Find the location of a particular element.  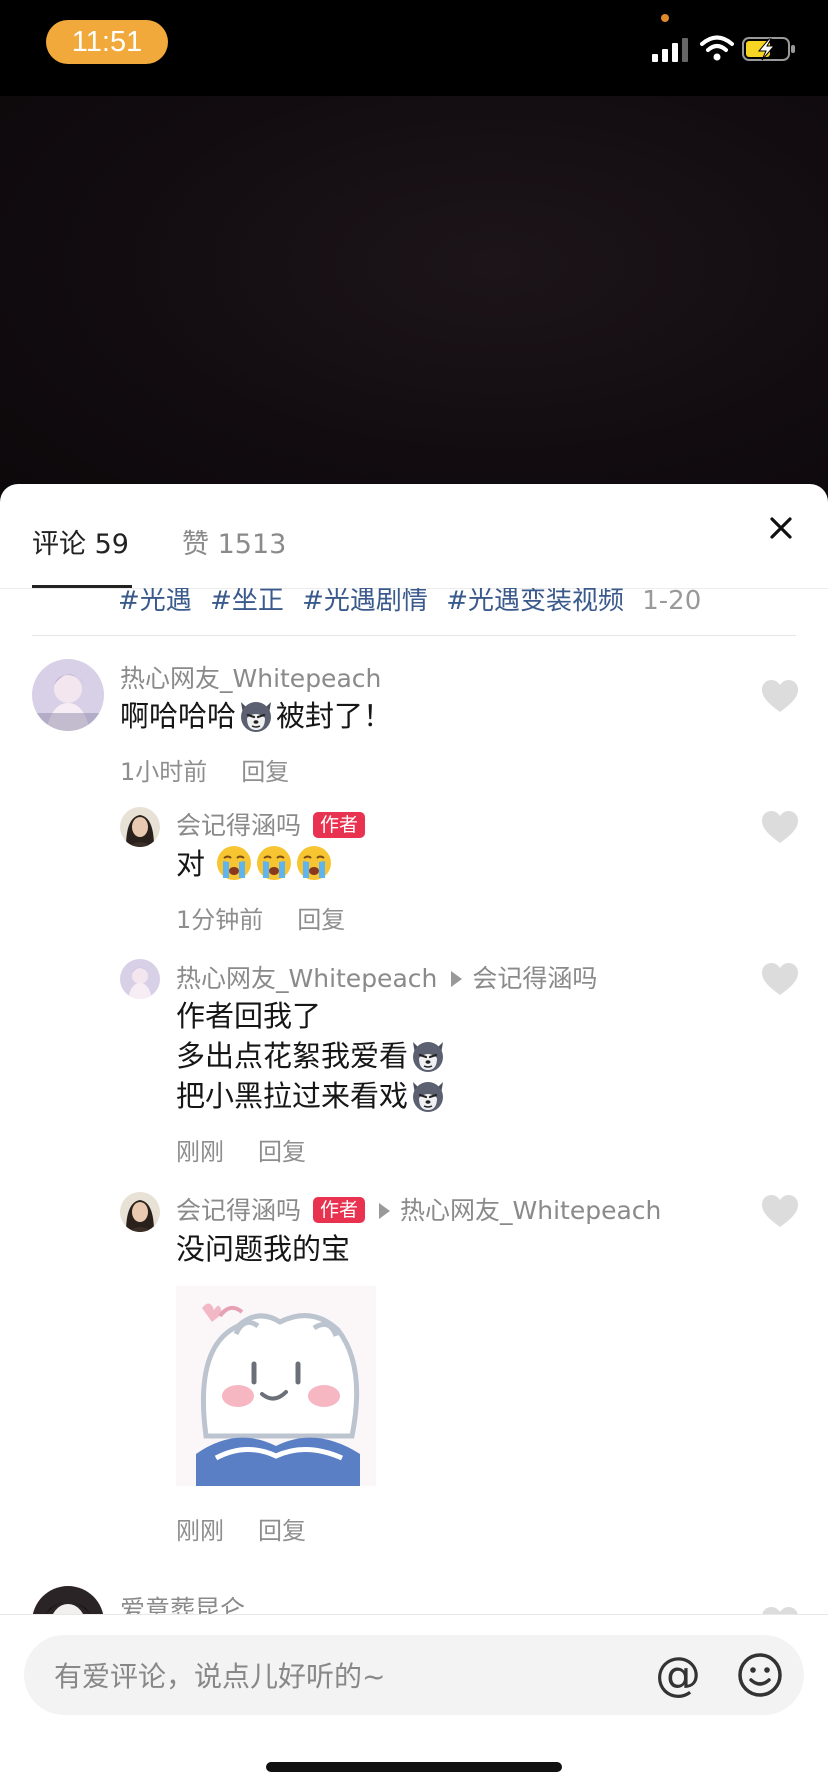

status-bar: 11:51 is located at coordinates (414, 48).